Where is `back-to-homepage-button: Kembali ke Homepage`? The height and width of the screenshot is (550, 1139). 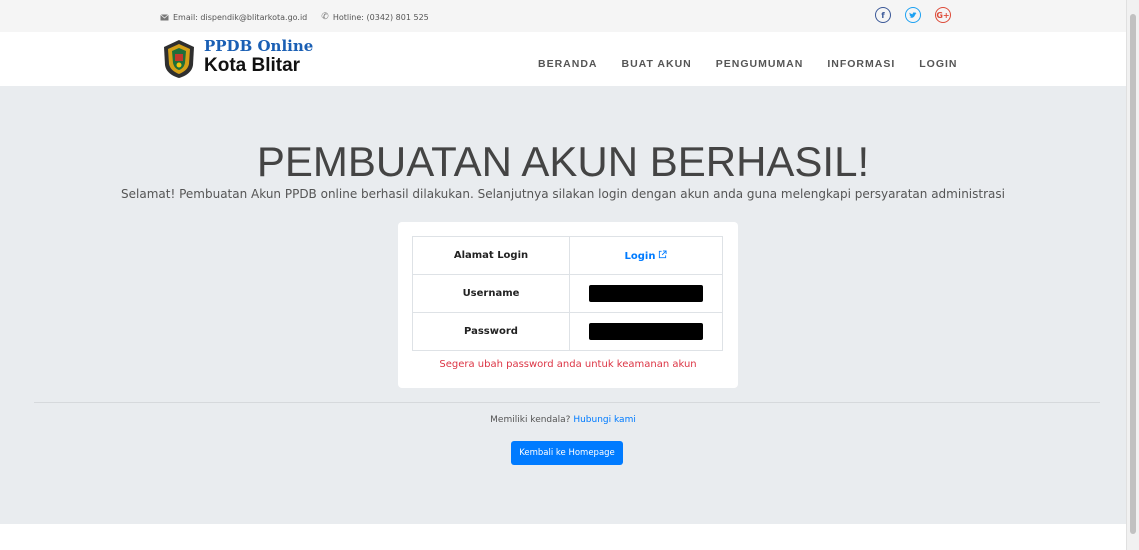 back-to-homepage-button: Kembali ke Homepage is located at coordinates (567, 453).